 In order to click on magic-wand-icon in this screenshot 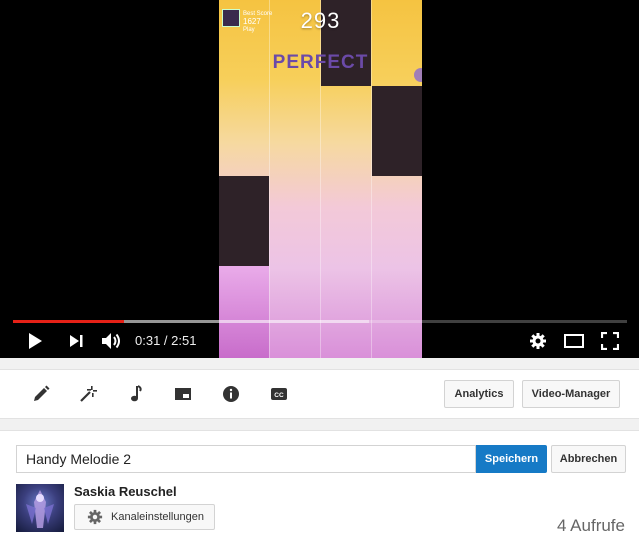, I will do `click(88, 394)`.